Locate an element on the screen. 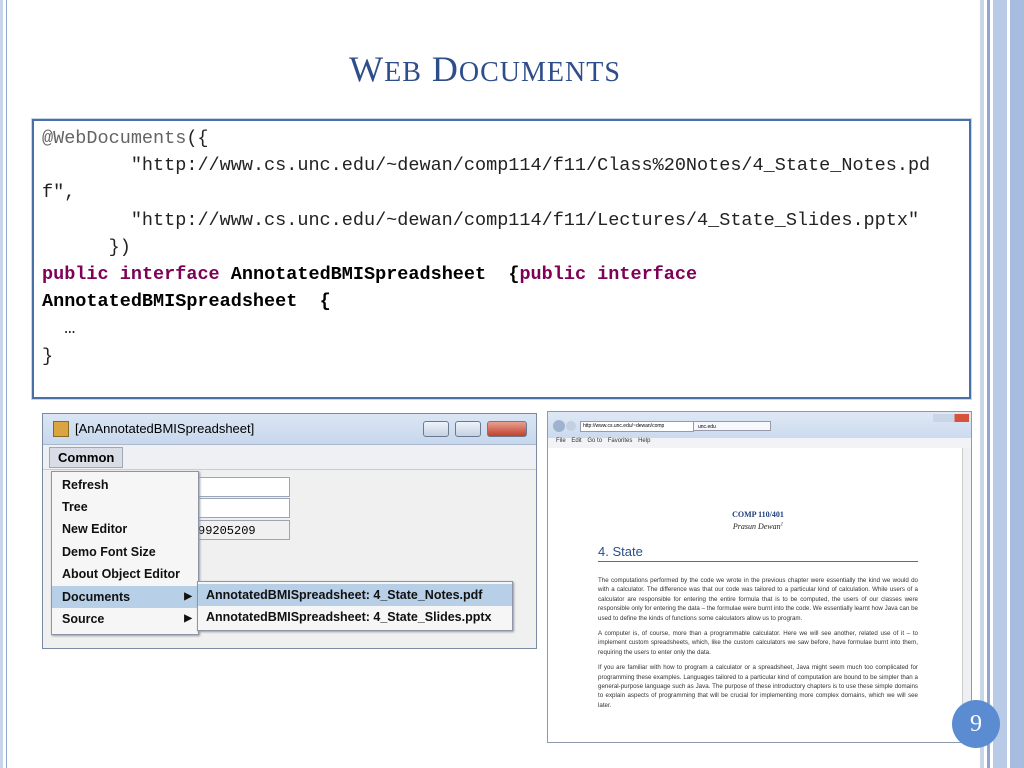 This screenshot has height=768, width=1024. title-eb: EB is located at coordinates (403, 72).